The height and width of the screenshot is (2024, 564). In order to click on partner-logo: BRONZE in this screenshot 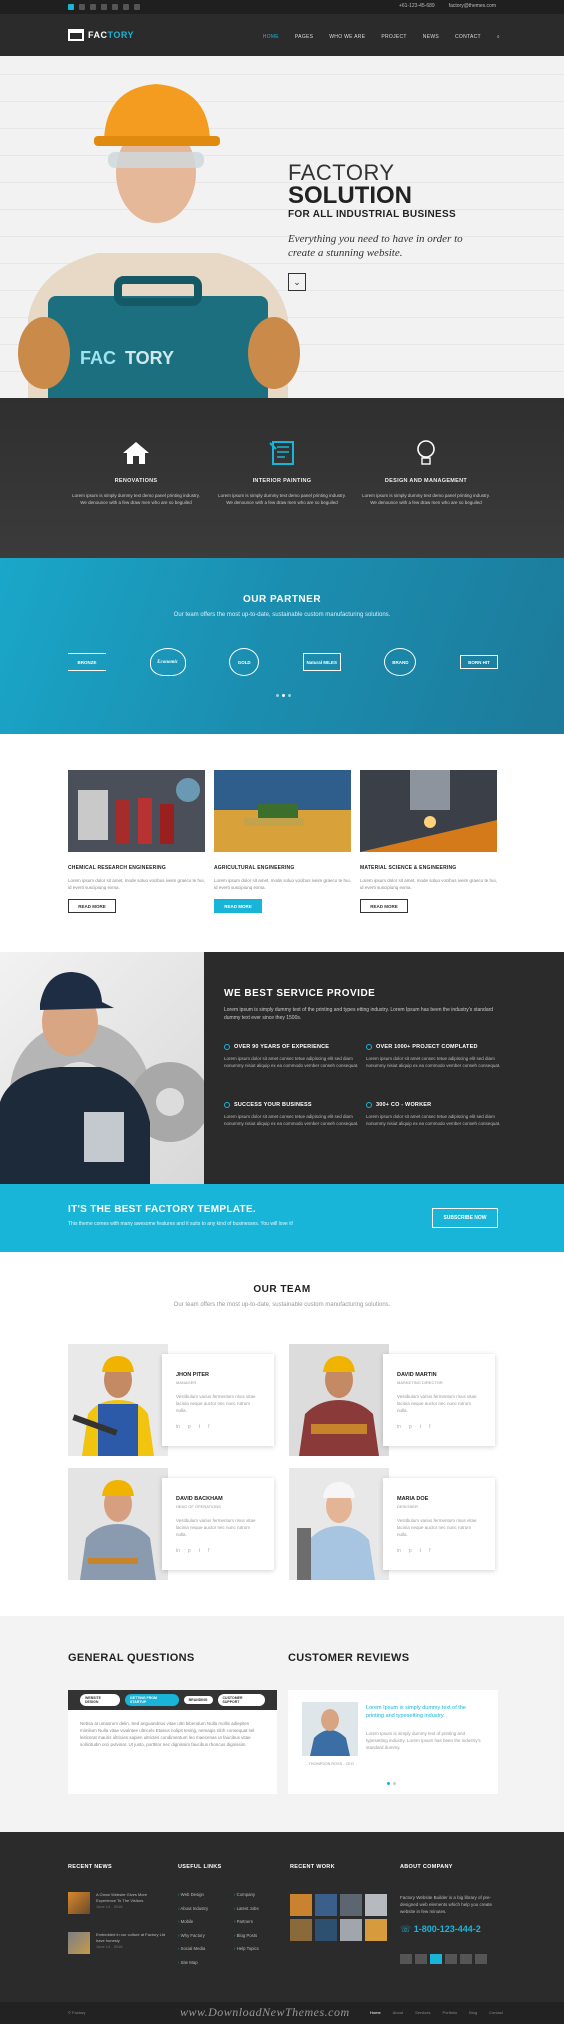, I will do `click(87, 662)`.